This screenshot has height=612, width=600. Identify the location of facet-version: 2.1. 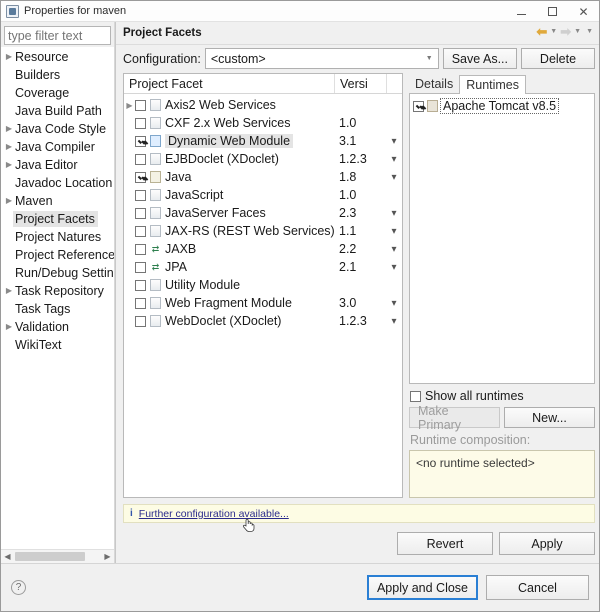
(348, 267).